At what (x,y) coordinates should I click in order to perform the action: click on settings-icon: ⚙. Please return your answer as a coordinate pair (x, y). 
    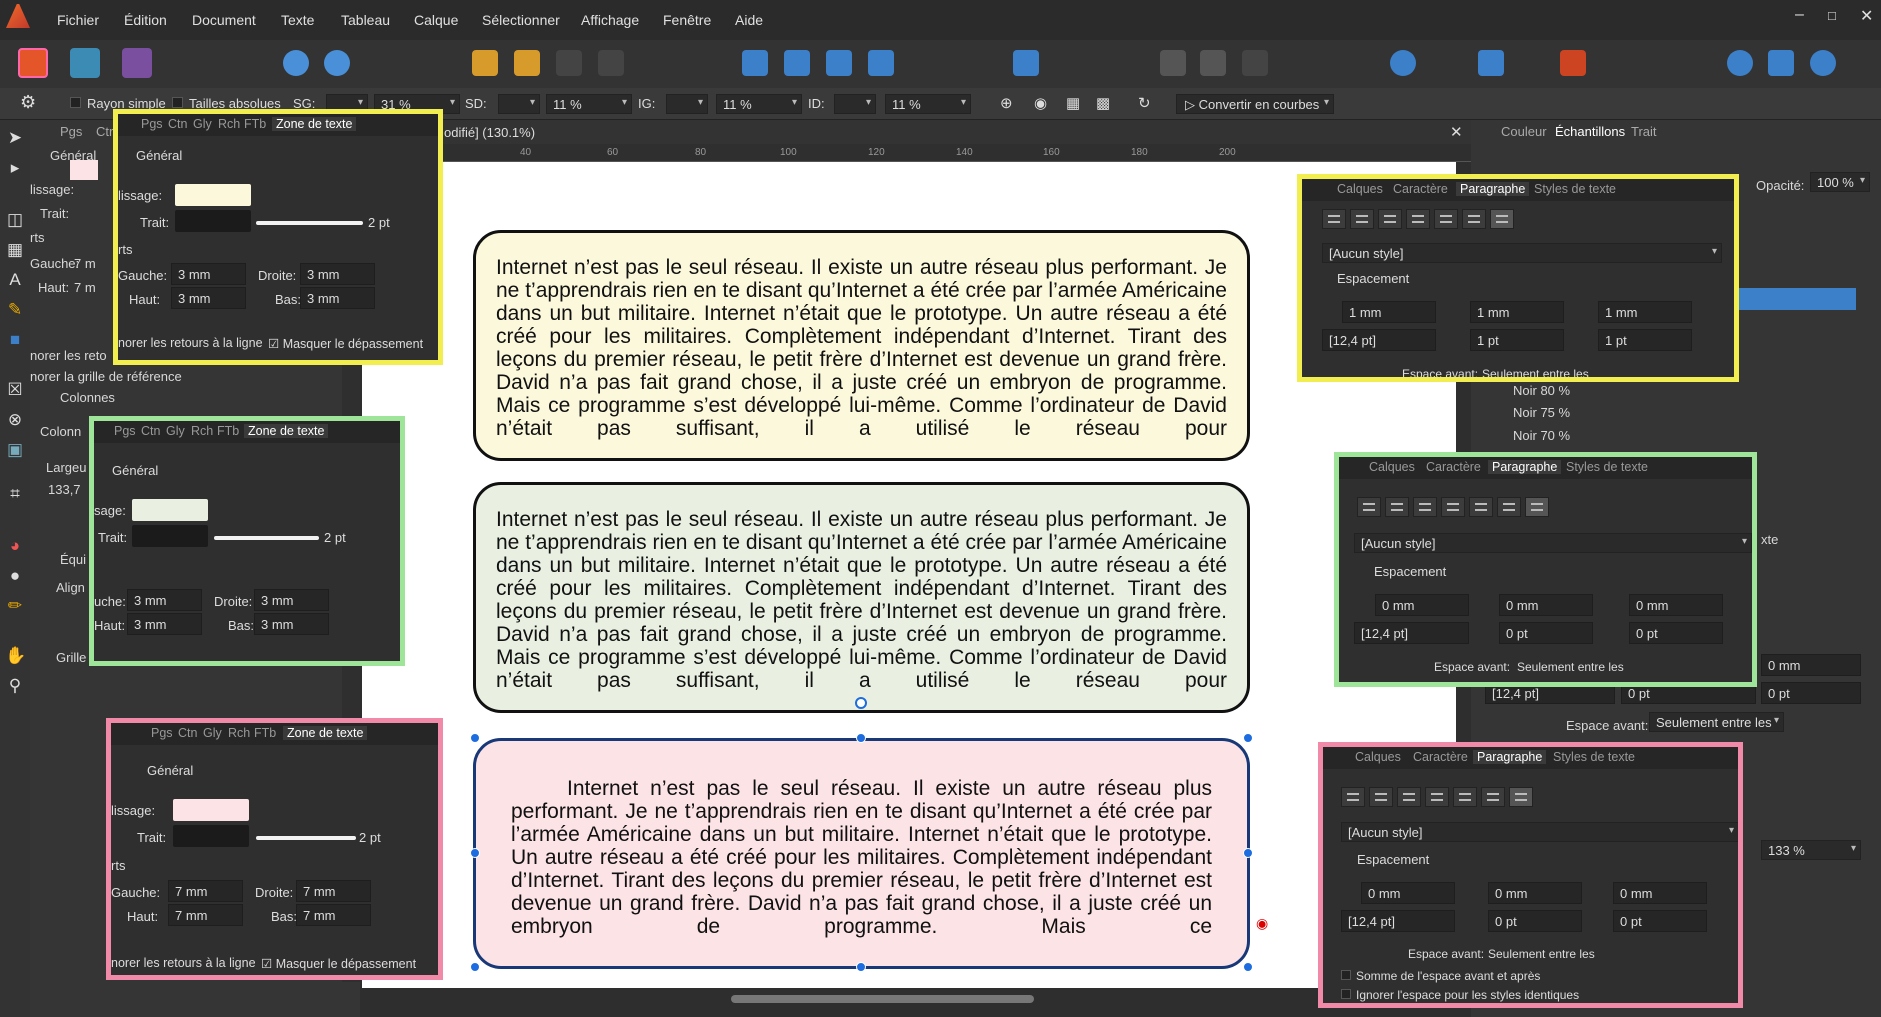
    Looking at the image, I should click on (28, 102).